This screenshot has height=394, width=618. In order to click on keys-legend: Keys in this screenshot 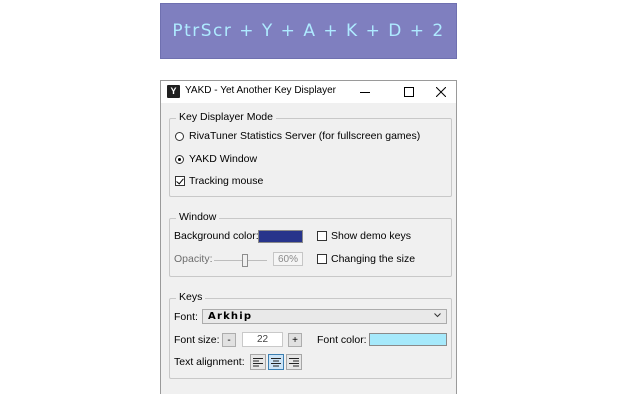, I will do `click(191, 297)`.